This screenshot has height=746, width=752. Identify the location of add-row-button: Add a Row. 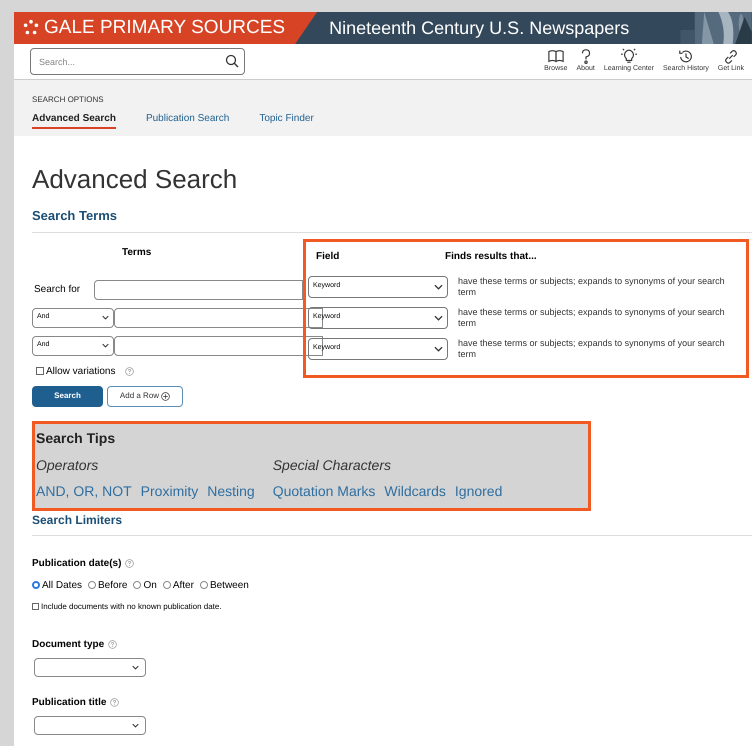
(145, 396).